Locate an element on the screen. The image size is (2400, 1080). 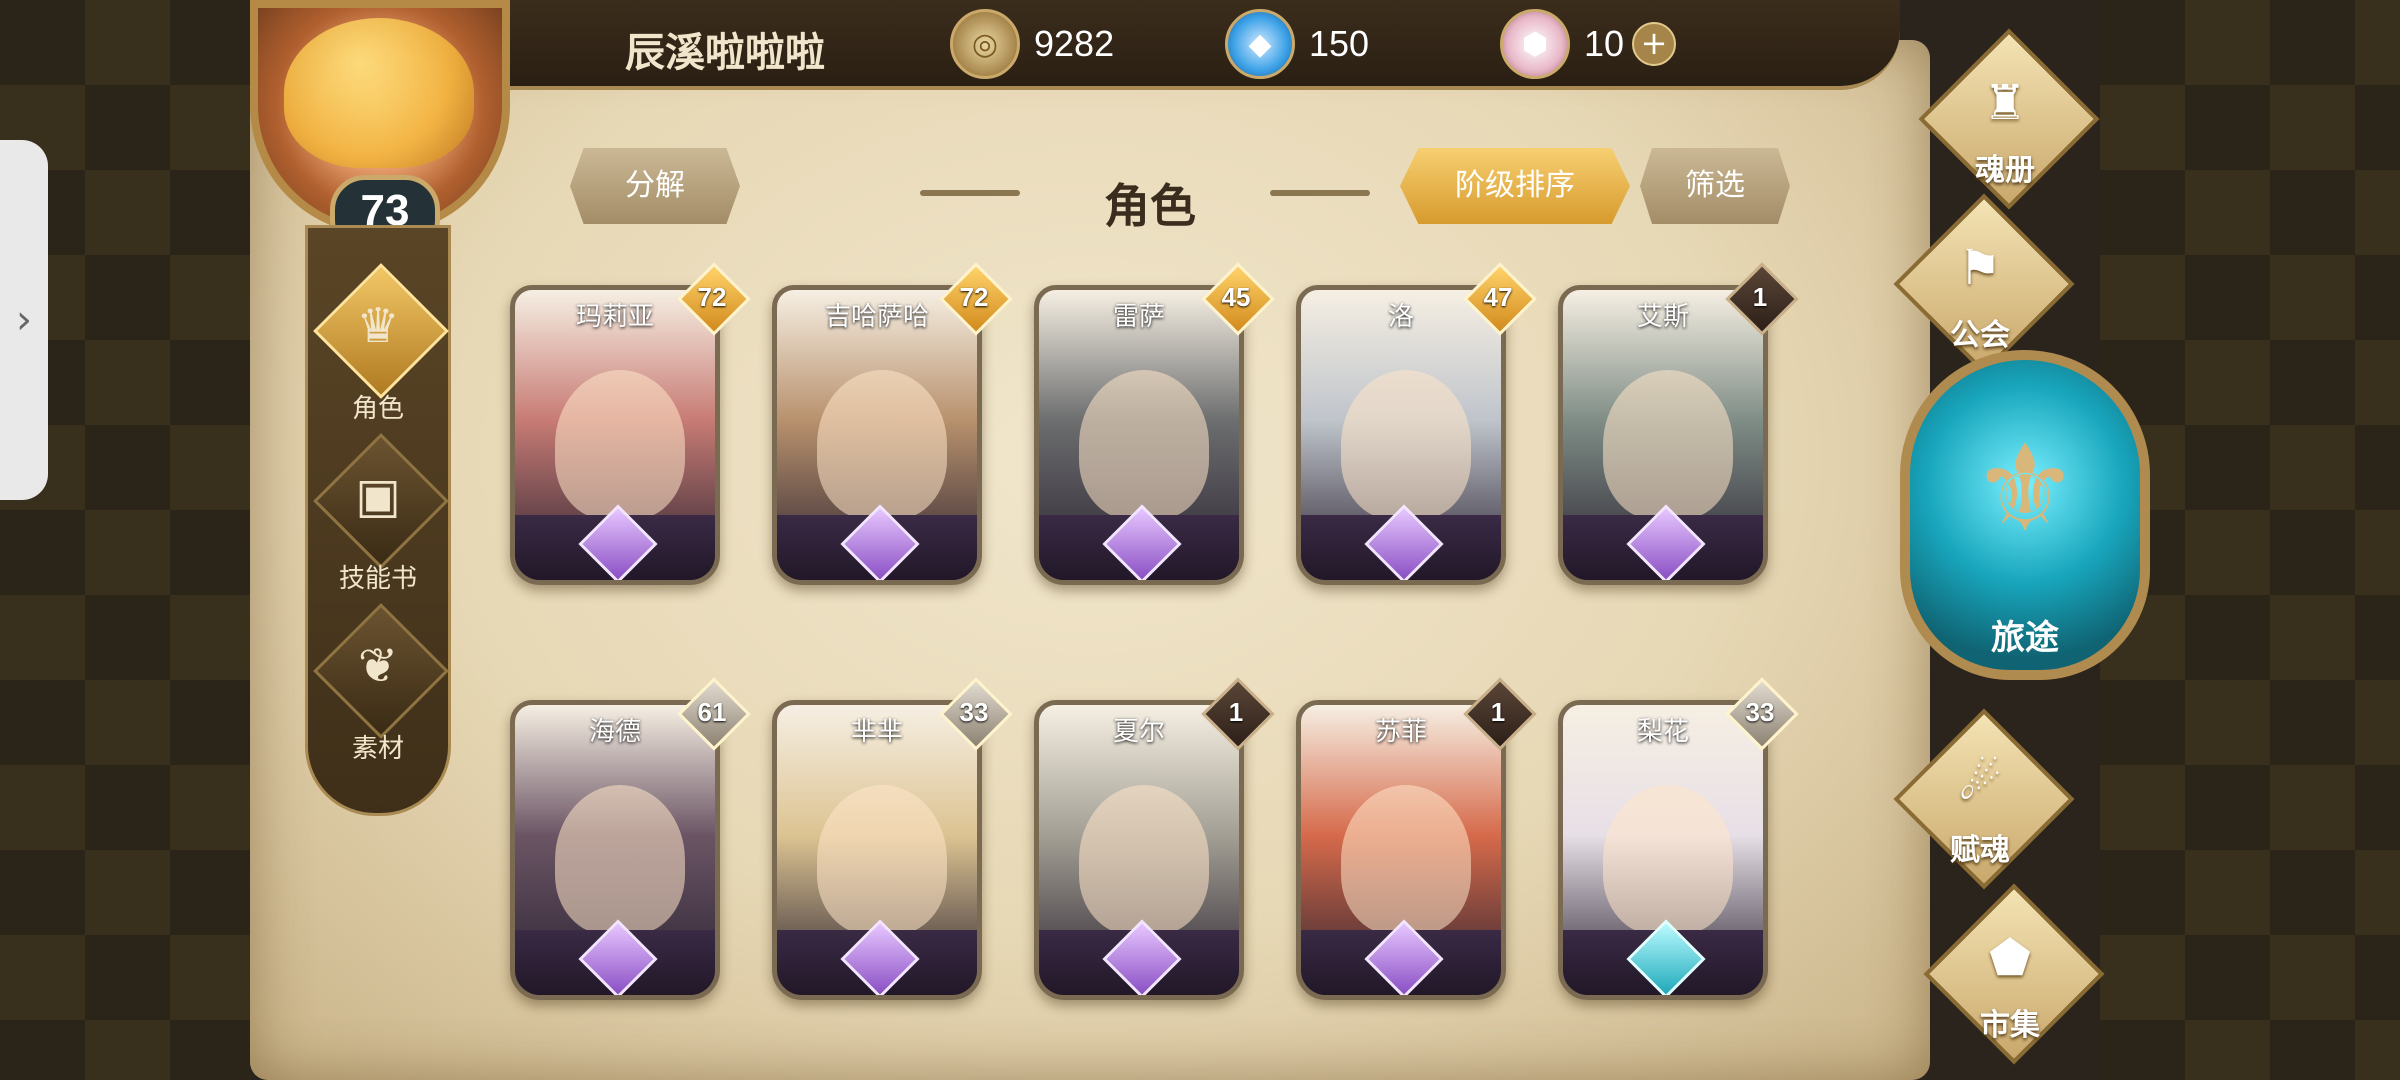
character-card: 吉哈萨哈 is located at coordinates (877, 435).